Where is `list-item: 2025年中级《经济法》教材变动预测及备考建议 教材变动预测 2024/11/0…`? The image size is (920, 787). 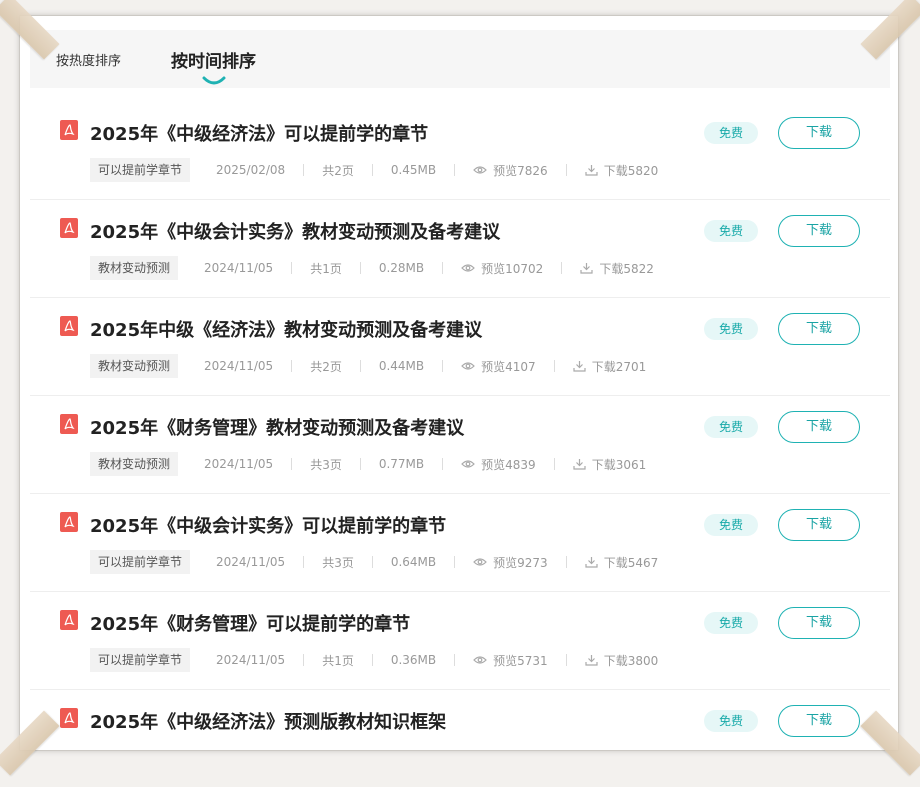 list-item: 2025年中级《经济法》教材变动预测及备考建议 教材变动预测 2024/11/0… is located at coordinates (460, 347).